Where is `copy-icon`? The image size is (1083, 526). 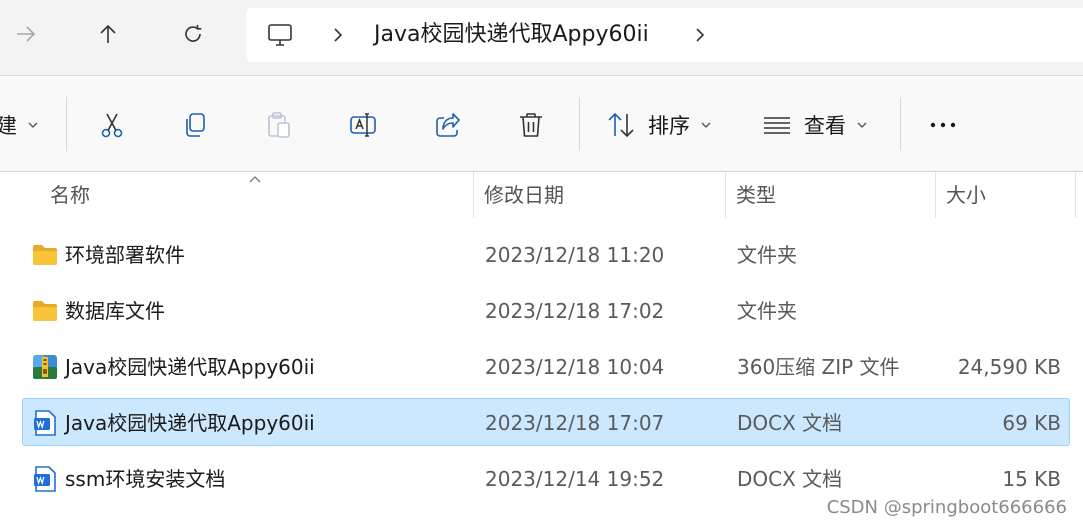 copy-icon is located at coordinates (195, 125).